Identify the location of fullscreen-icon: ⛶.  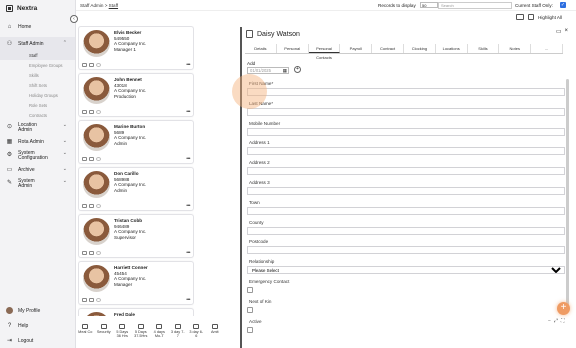
(563, 321).